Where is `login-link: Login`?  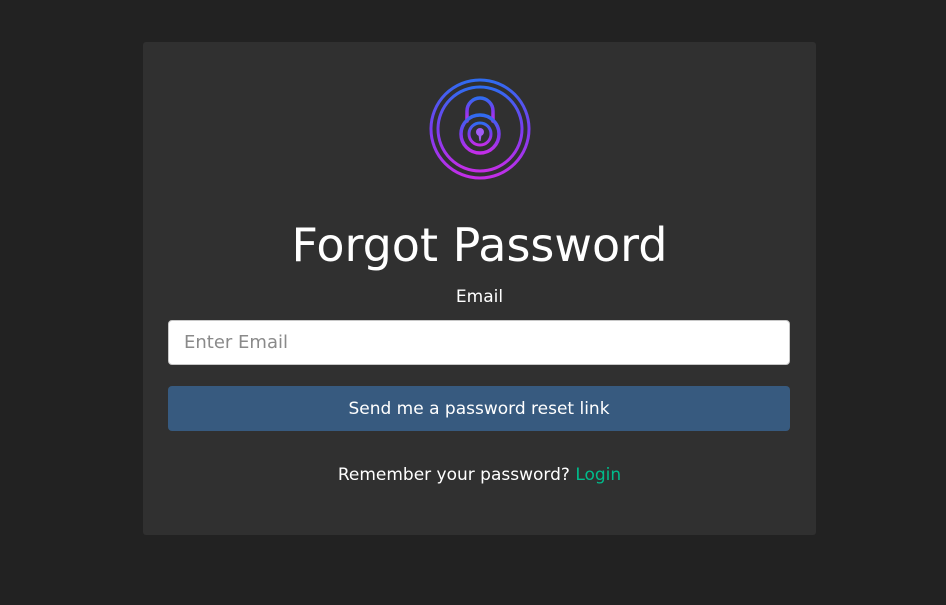
login-link: Login is located at coordinates (598, 475).